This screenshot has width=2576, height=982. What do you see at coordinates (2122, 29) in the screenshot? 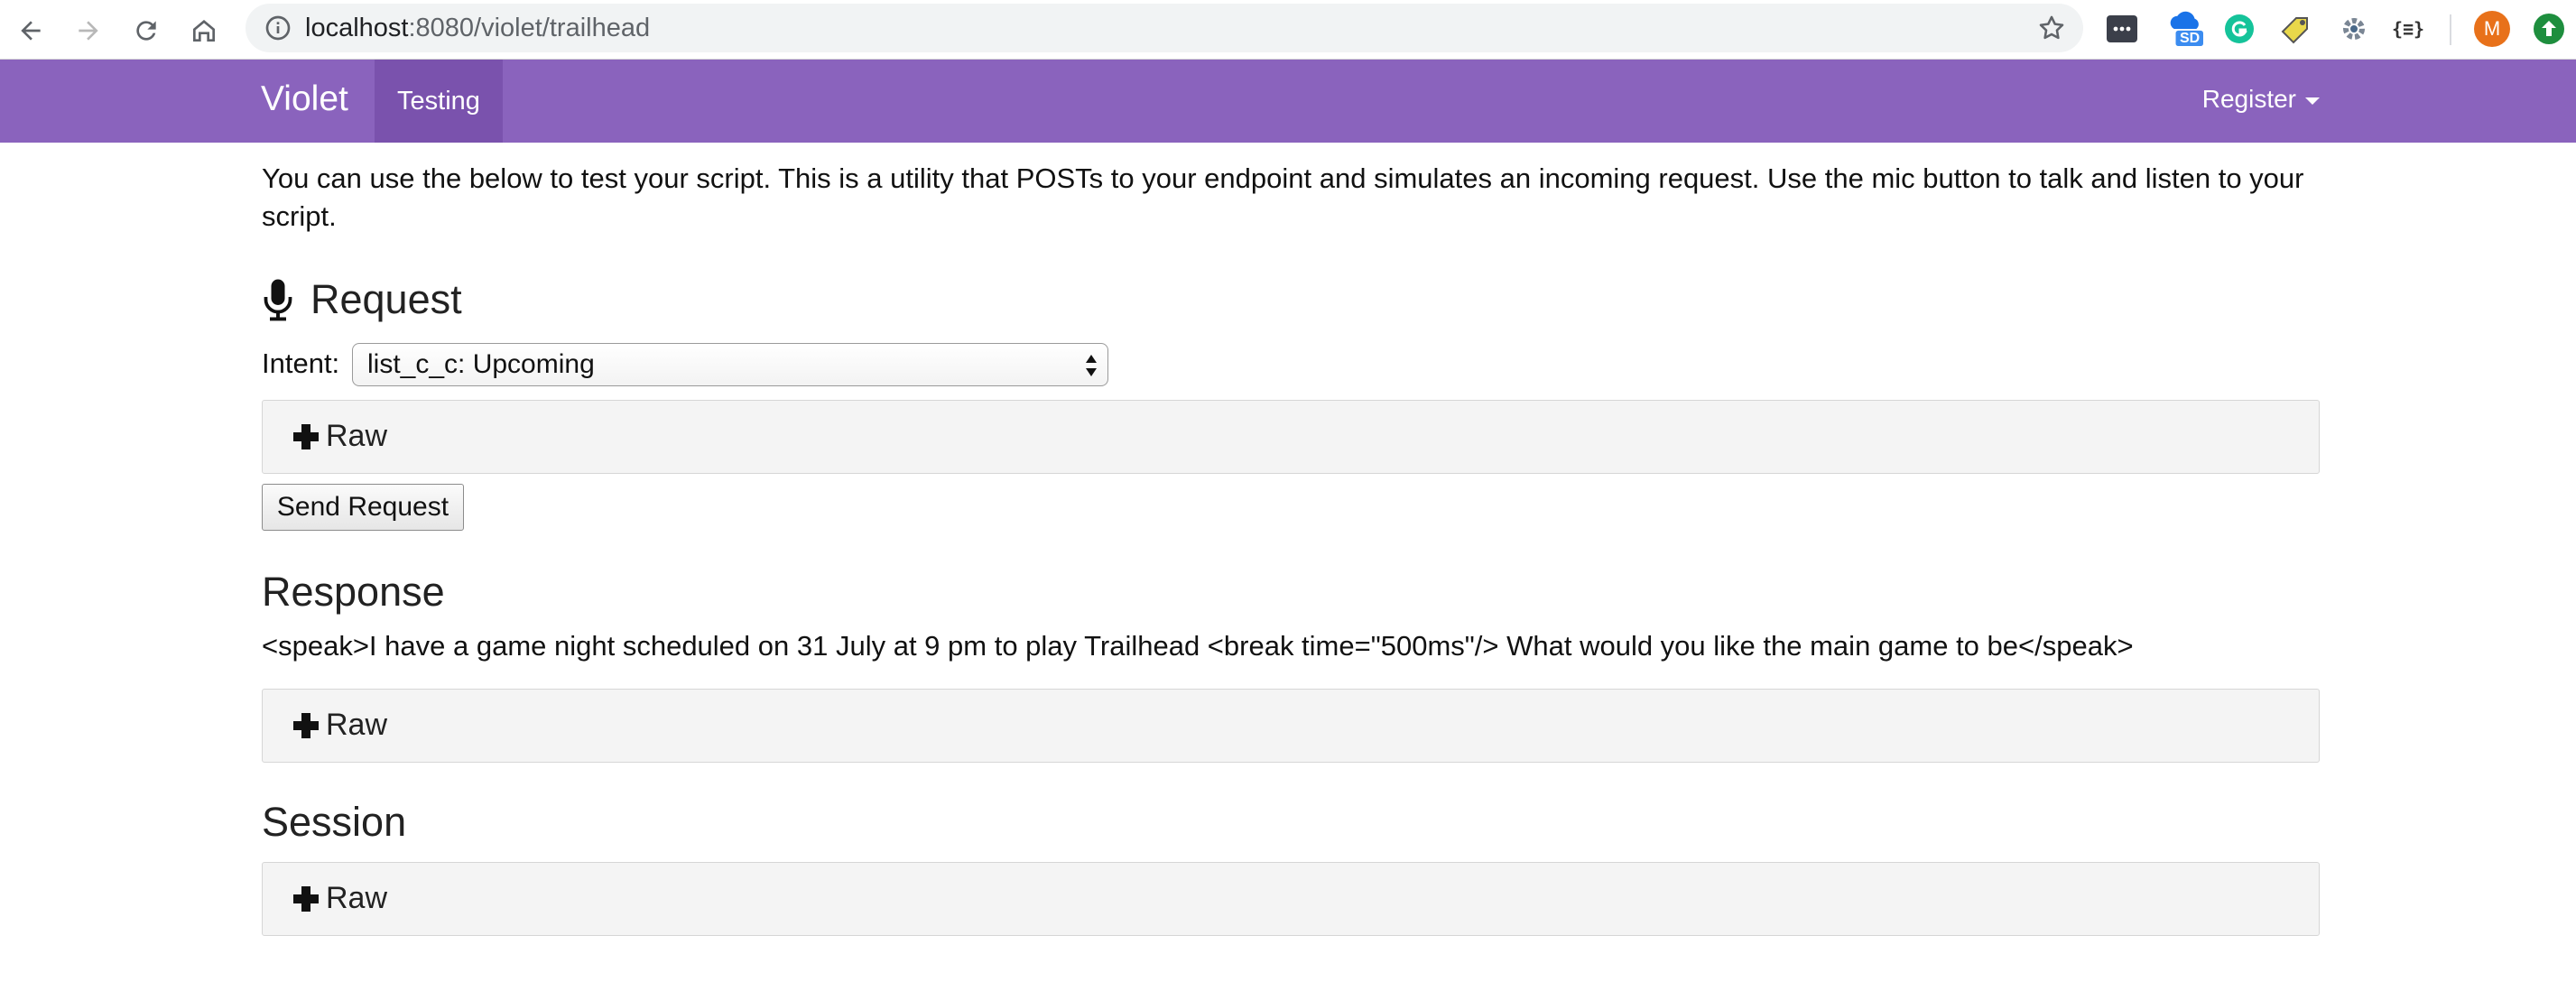
I see `ext-dots-icon` at bounding box center [2122, 29].